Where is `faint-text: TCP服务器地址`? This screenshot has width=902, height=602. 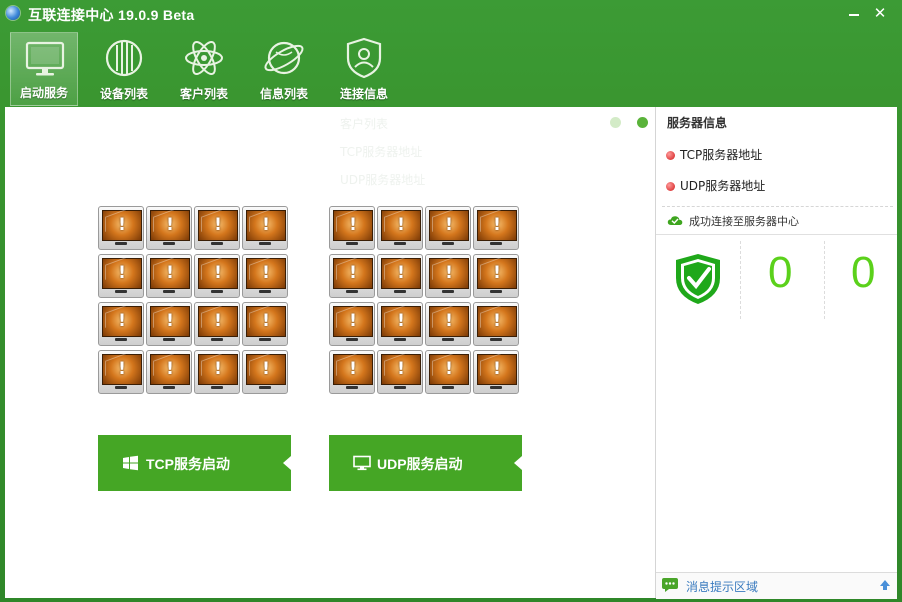
faint-text: TCP服务器地址 is located at coordinates (381, 152).